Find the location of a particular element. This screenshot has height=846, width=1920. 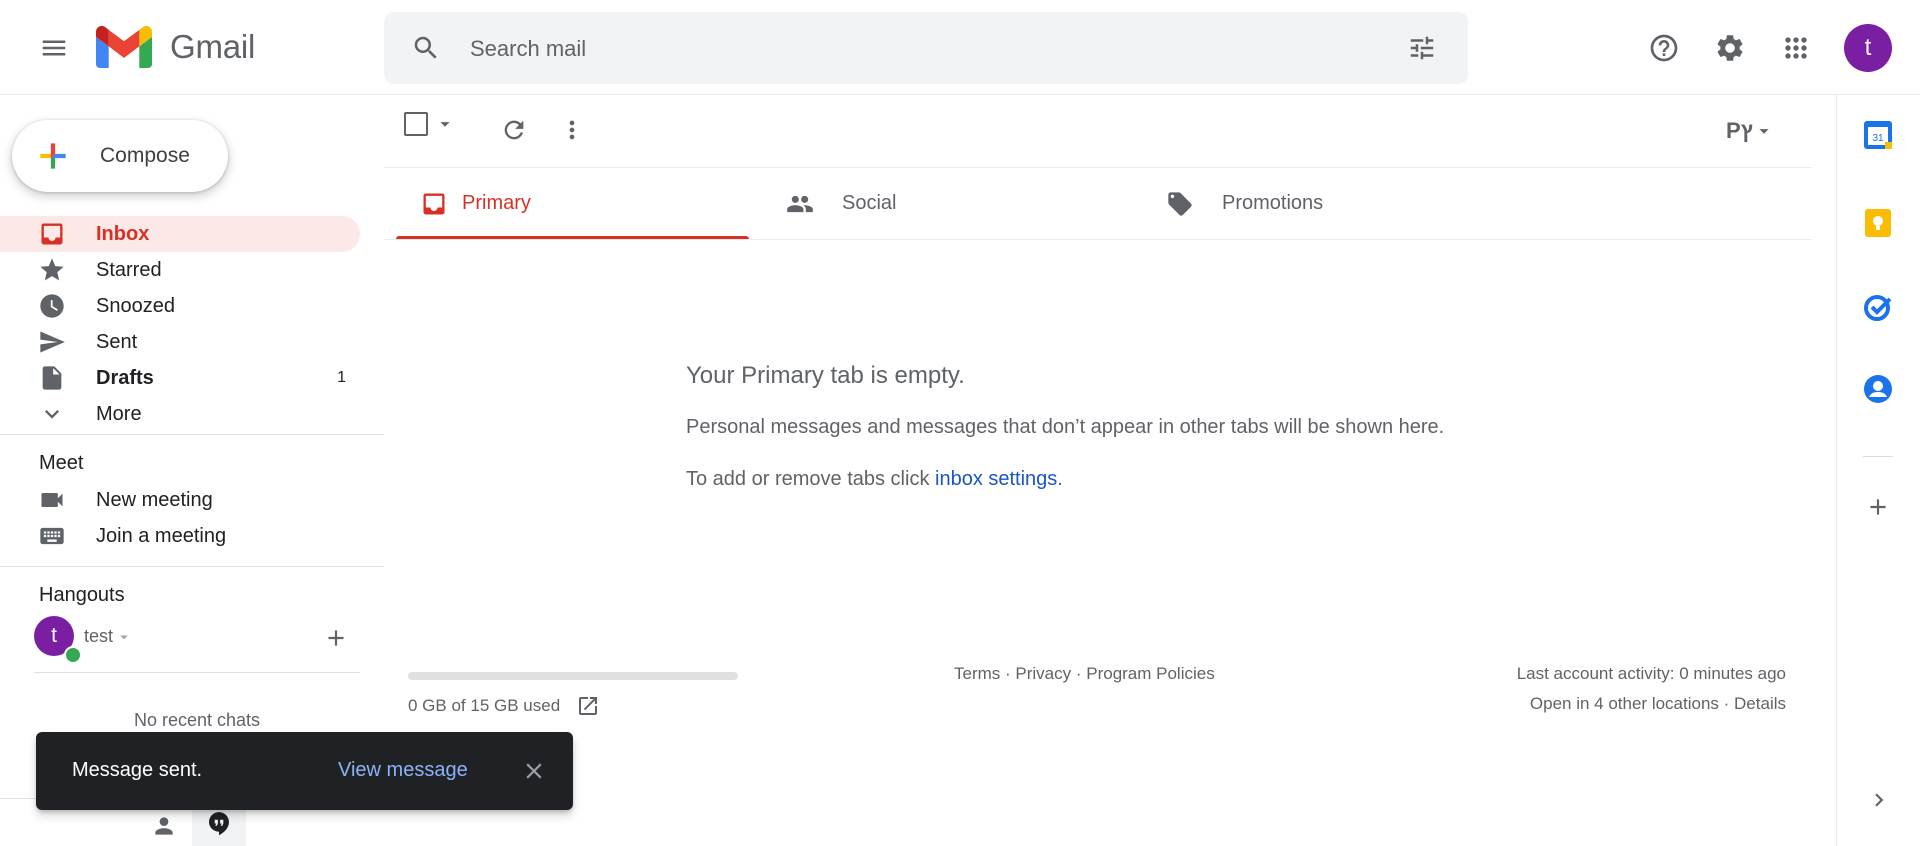

chevron-down-icon is located at coordinates (52, 414).